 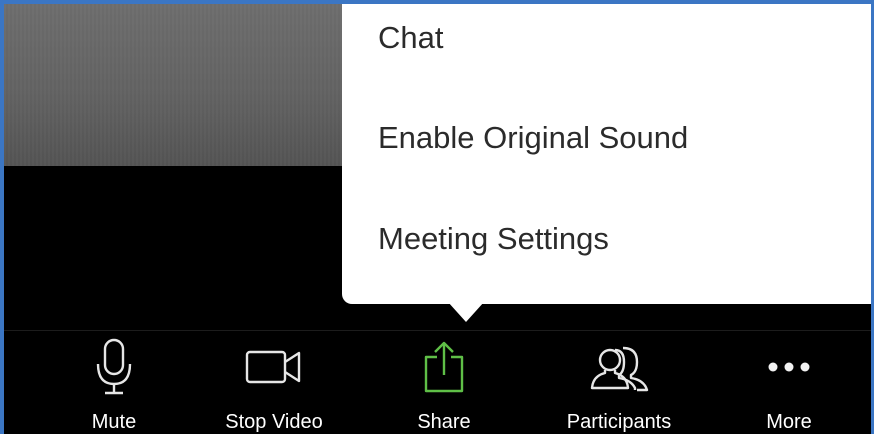 What do you see at coordinates (444, 422) in the screenshot?
I see `share-label: Share` at bounding box center [444, 422].